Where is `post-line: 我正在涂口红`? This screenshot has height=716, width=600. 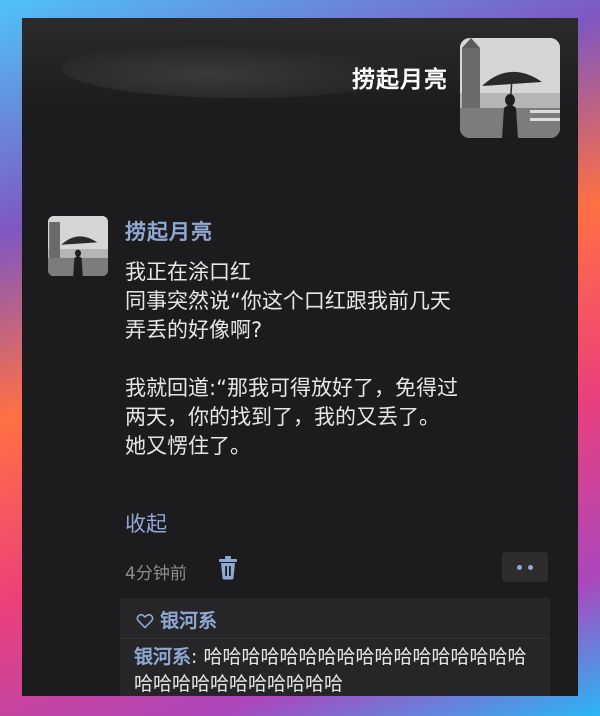
post-line: 我正在涂口红 is located at coordinates (188, 272).